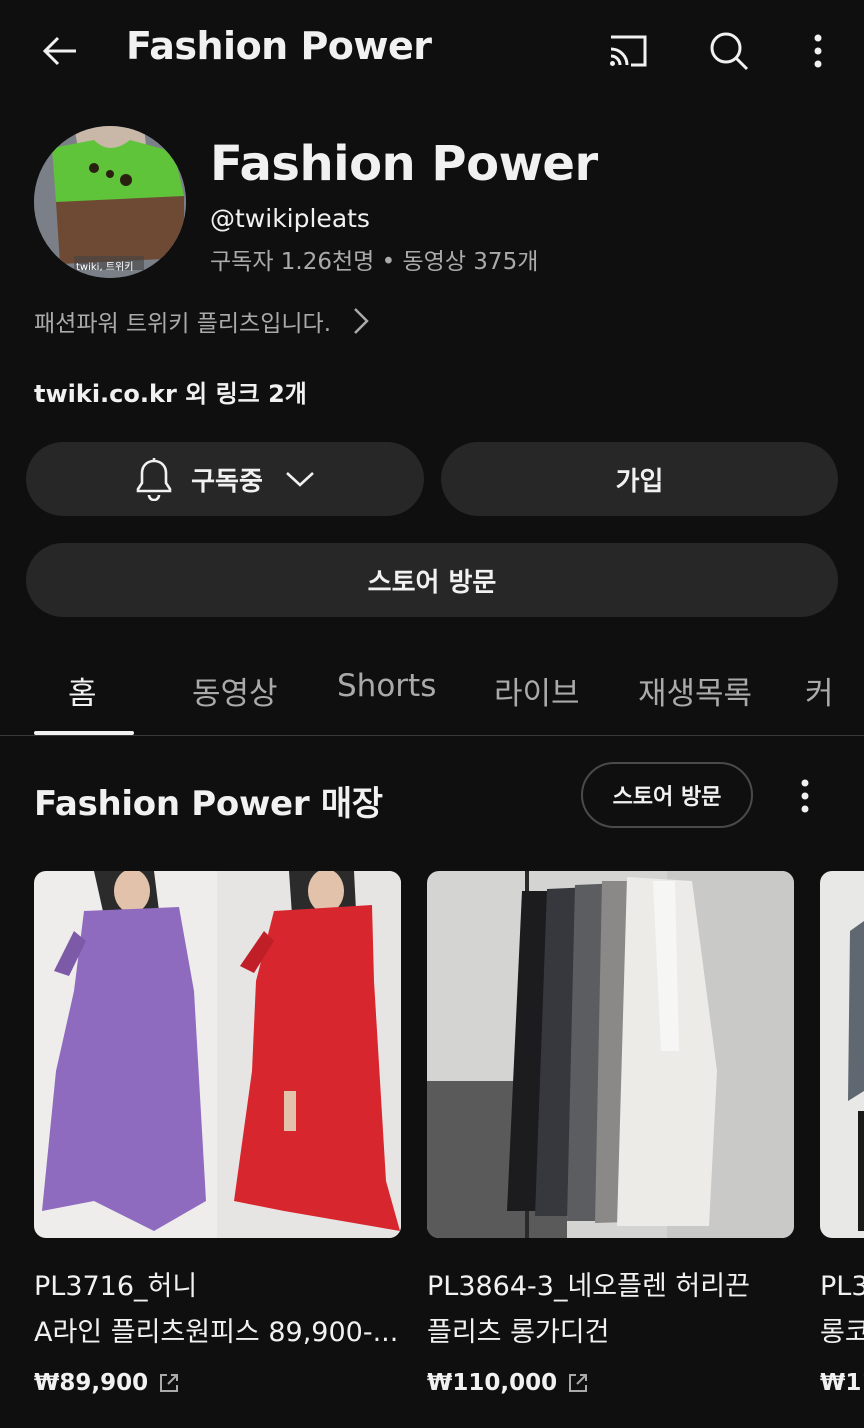 The image size is (864, 1428). What do you see at coordinates (695, 690) in the screenshot?
I see `tab-playlists: 재생목록` at bounding box center [695, 690].